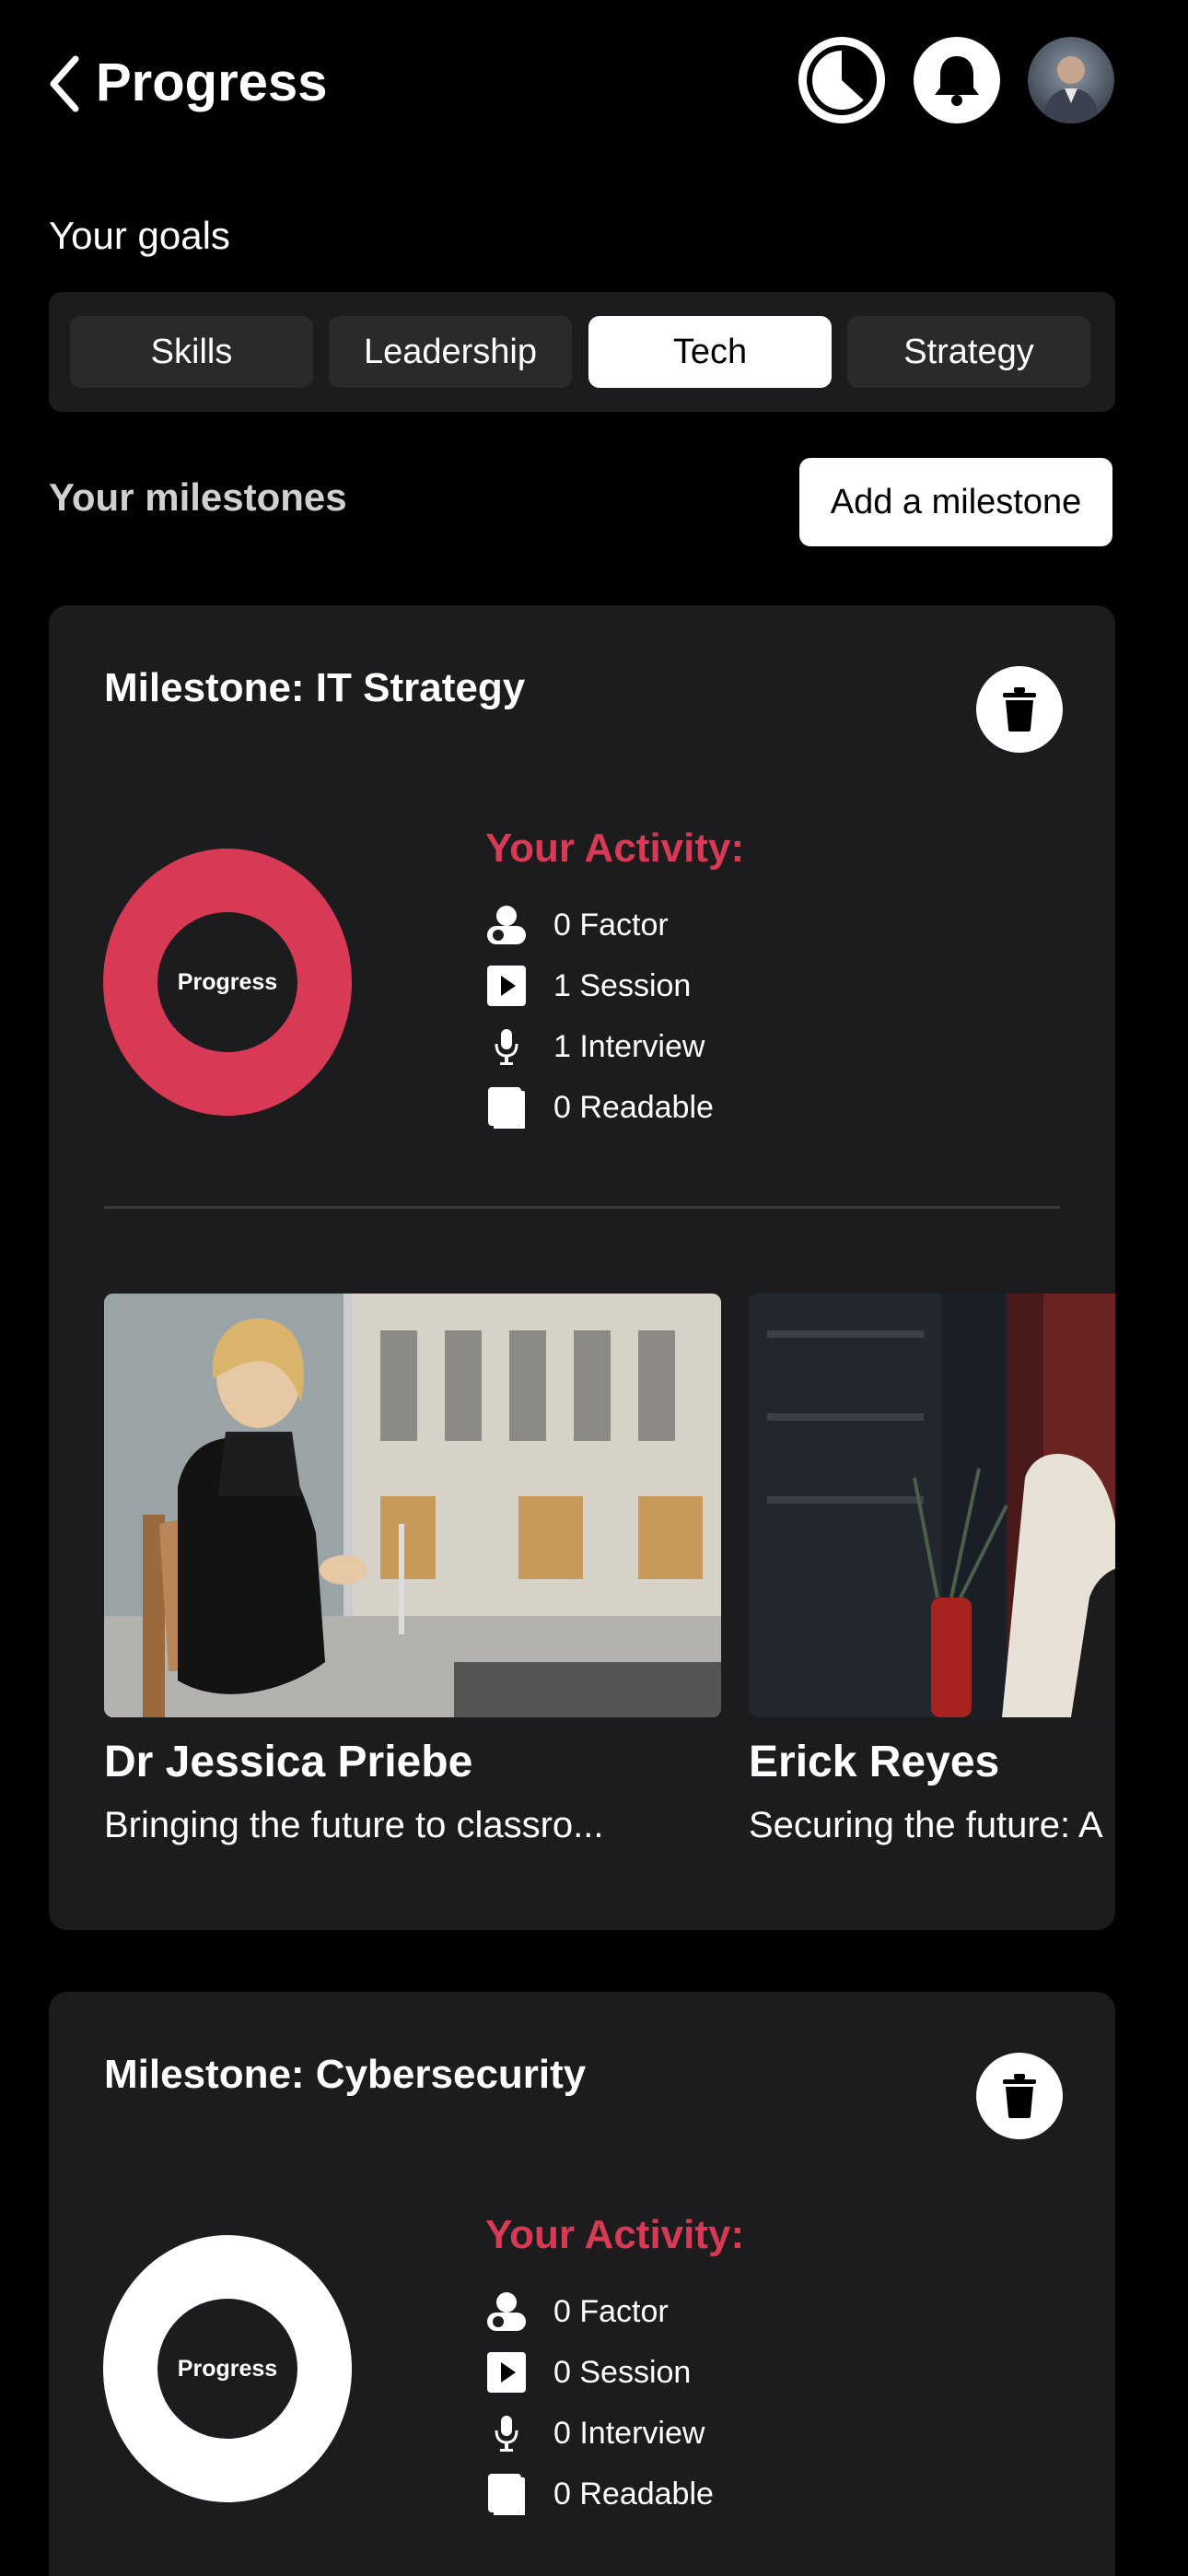 The height and width of the screenshot is (2576, 1188). Describe the element at coordinates (599, 1046) in the screenshot. I see `activity-interview: 1 Interview` at that location.